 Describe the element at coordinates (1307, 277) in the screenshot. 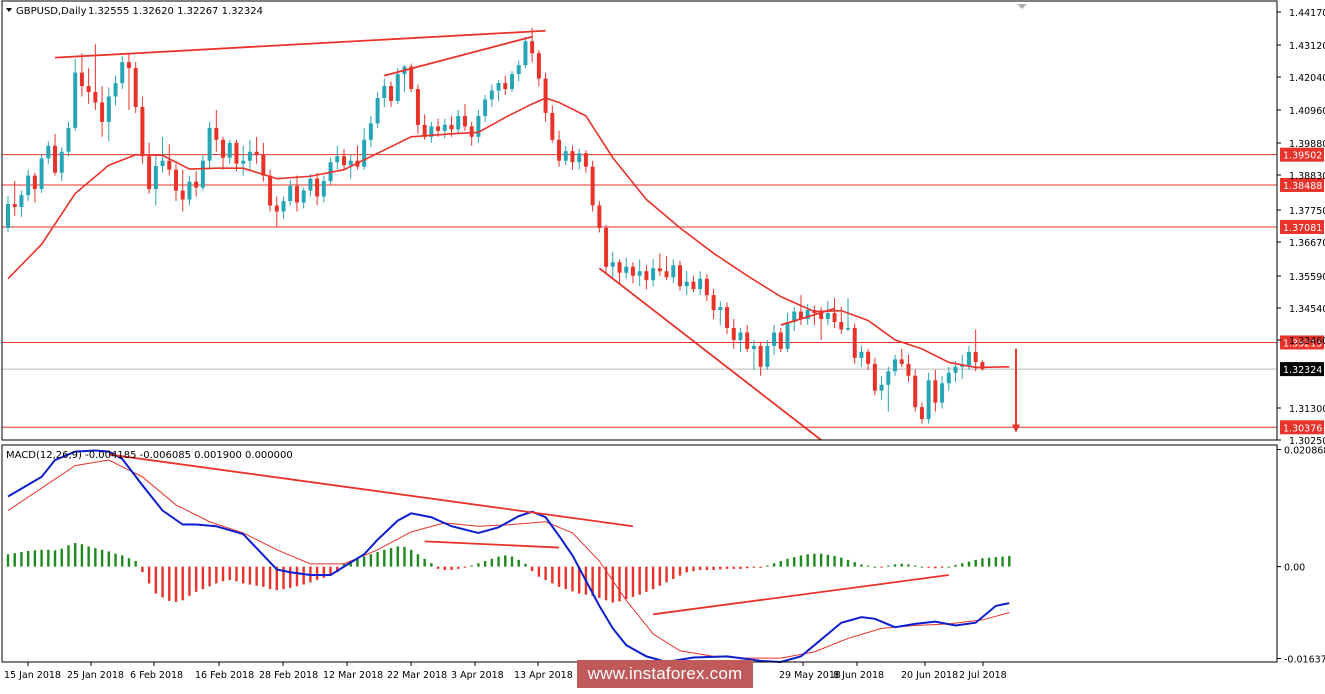

I see `price-tick-label: 1.35590` at that location.